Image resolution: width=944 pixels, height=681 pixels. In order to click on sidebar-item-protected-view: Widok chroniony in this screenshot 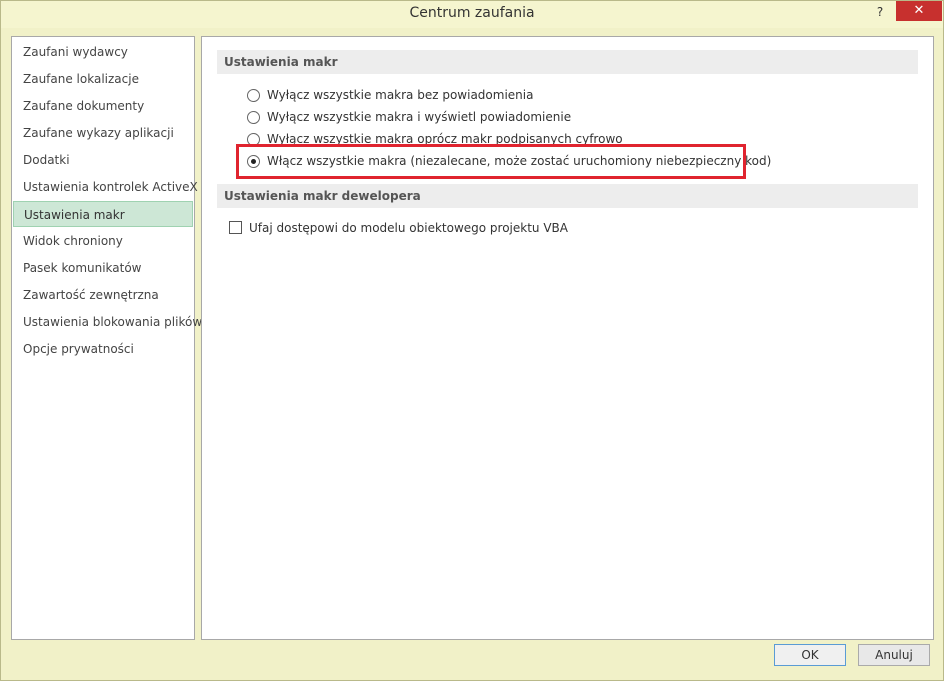, I will do `click(103, 241)`.